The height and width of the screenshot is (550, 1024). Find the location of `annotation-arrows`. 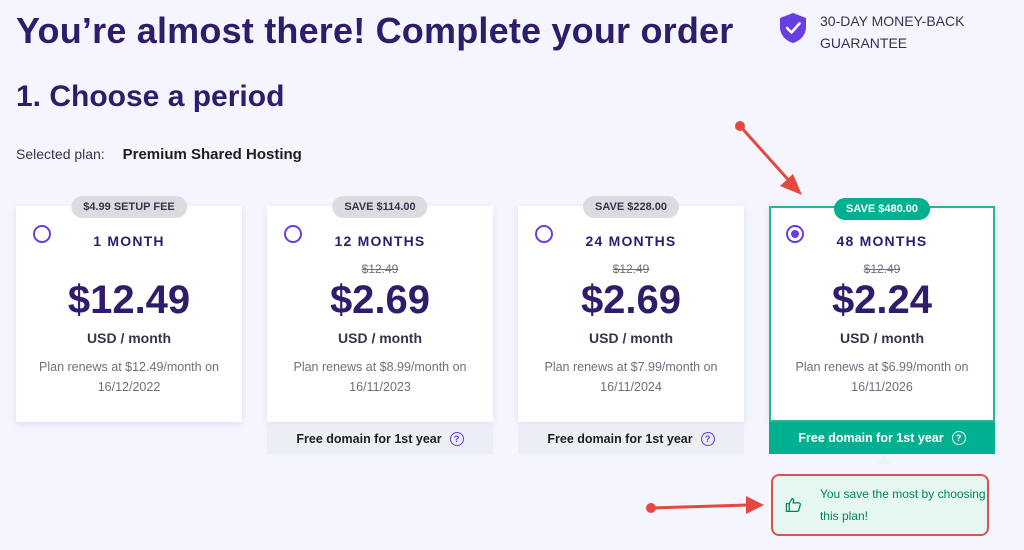

annotation-arrows is located at coordinates (724, 317).